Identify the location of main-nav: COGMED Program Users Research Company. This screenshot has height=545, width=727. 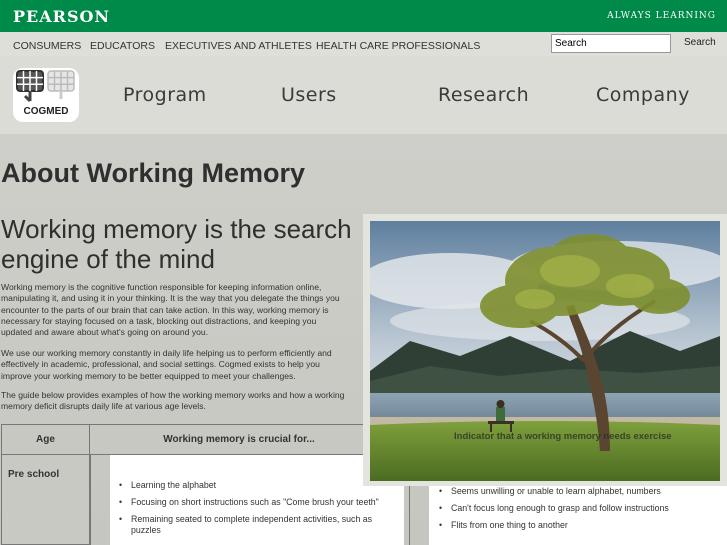
(363, 95).